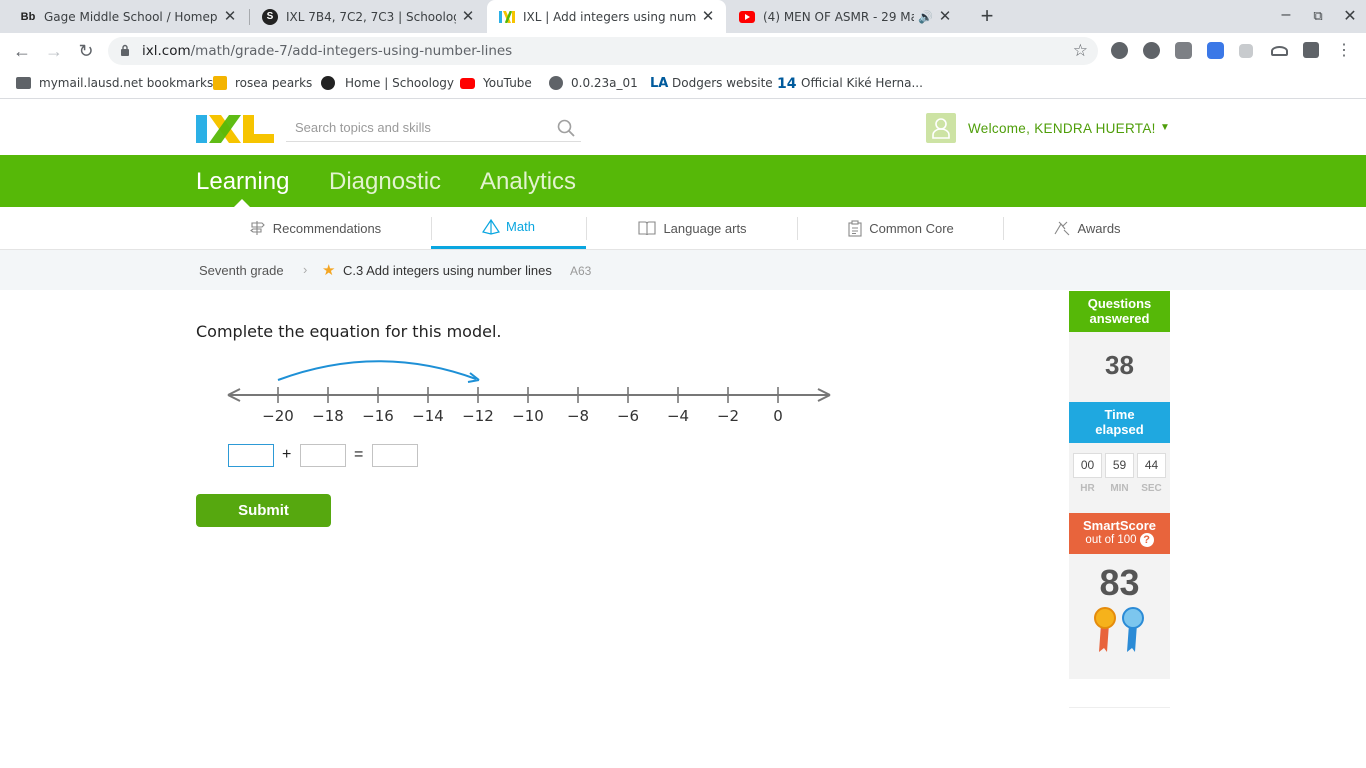 This screenshot has height=768, width=1366. Describe the element at coordinates (359, 454) in the screenshot. I see `equals-sign: =` at that location.